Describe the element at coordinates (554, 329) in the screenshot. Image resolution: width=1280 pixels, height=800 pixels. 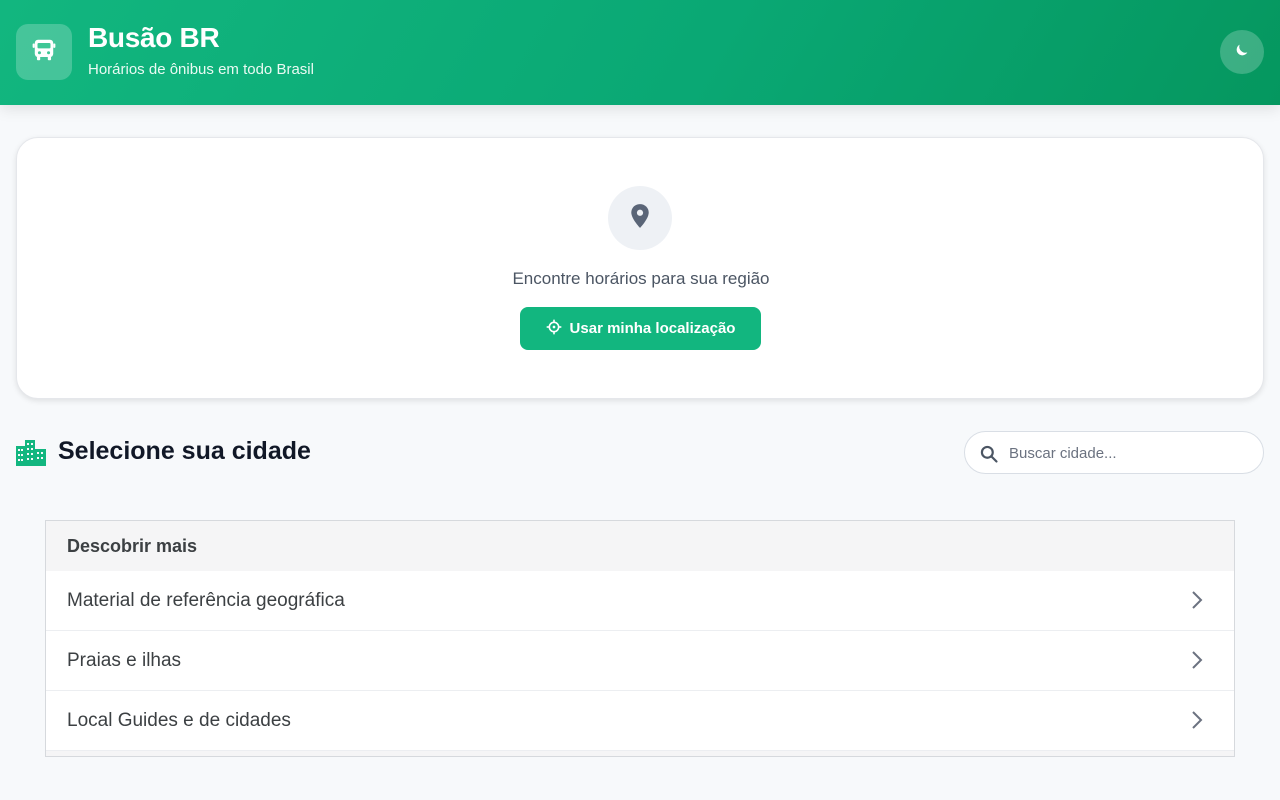
I see `crosshair-icon` at that location.